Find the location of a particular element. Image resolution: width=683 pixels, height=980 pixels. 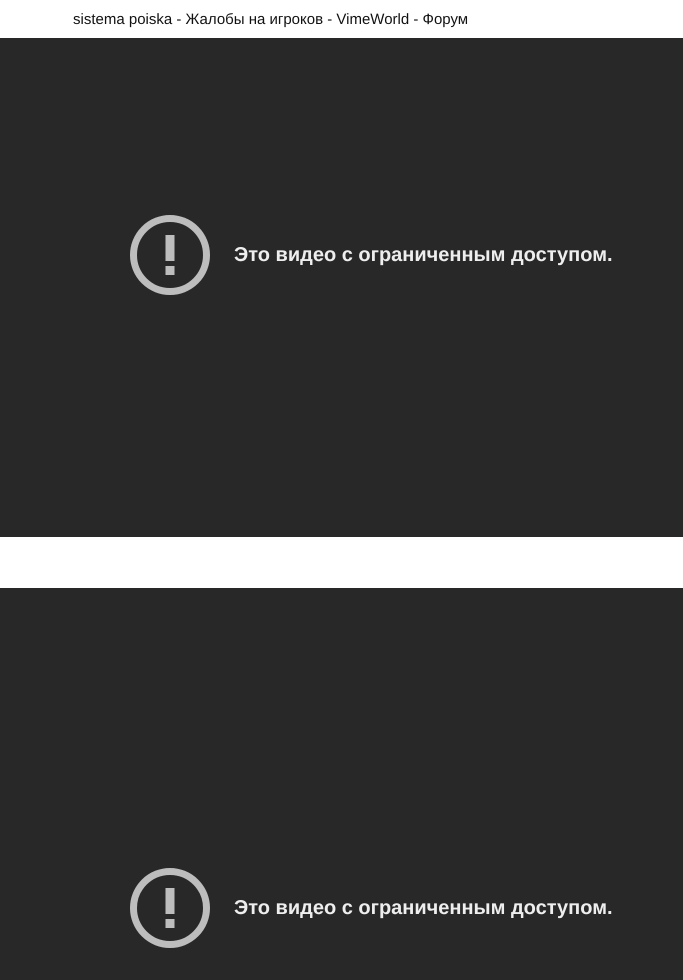

page-title: sistema poiska - Жалобы на игроков - VimeWorld - Форум is located at coordinates (270, 19).